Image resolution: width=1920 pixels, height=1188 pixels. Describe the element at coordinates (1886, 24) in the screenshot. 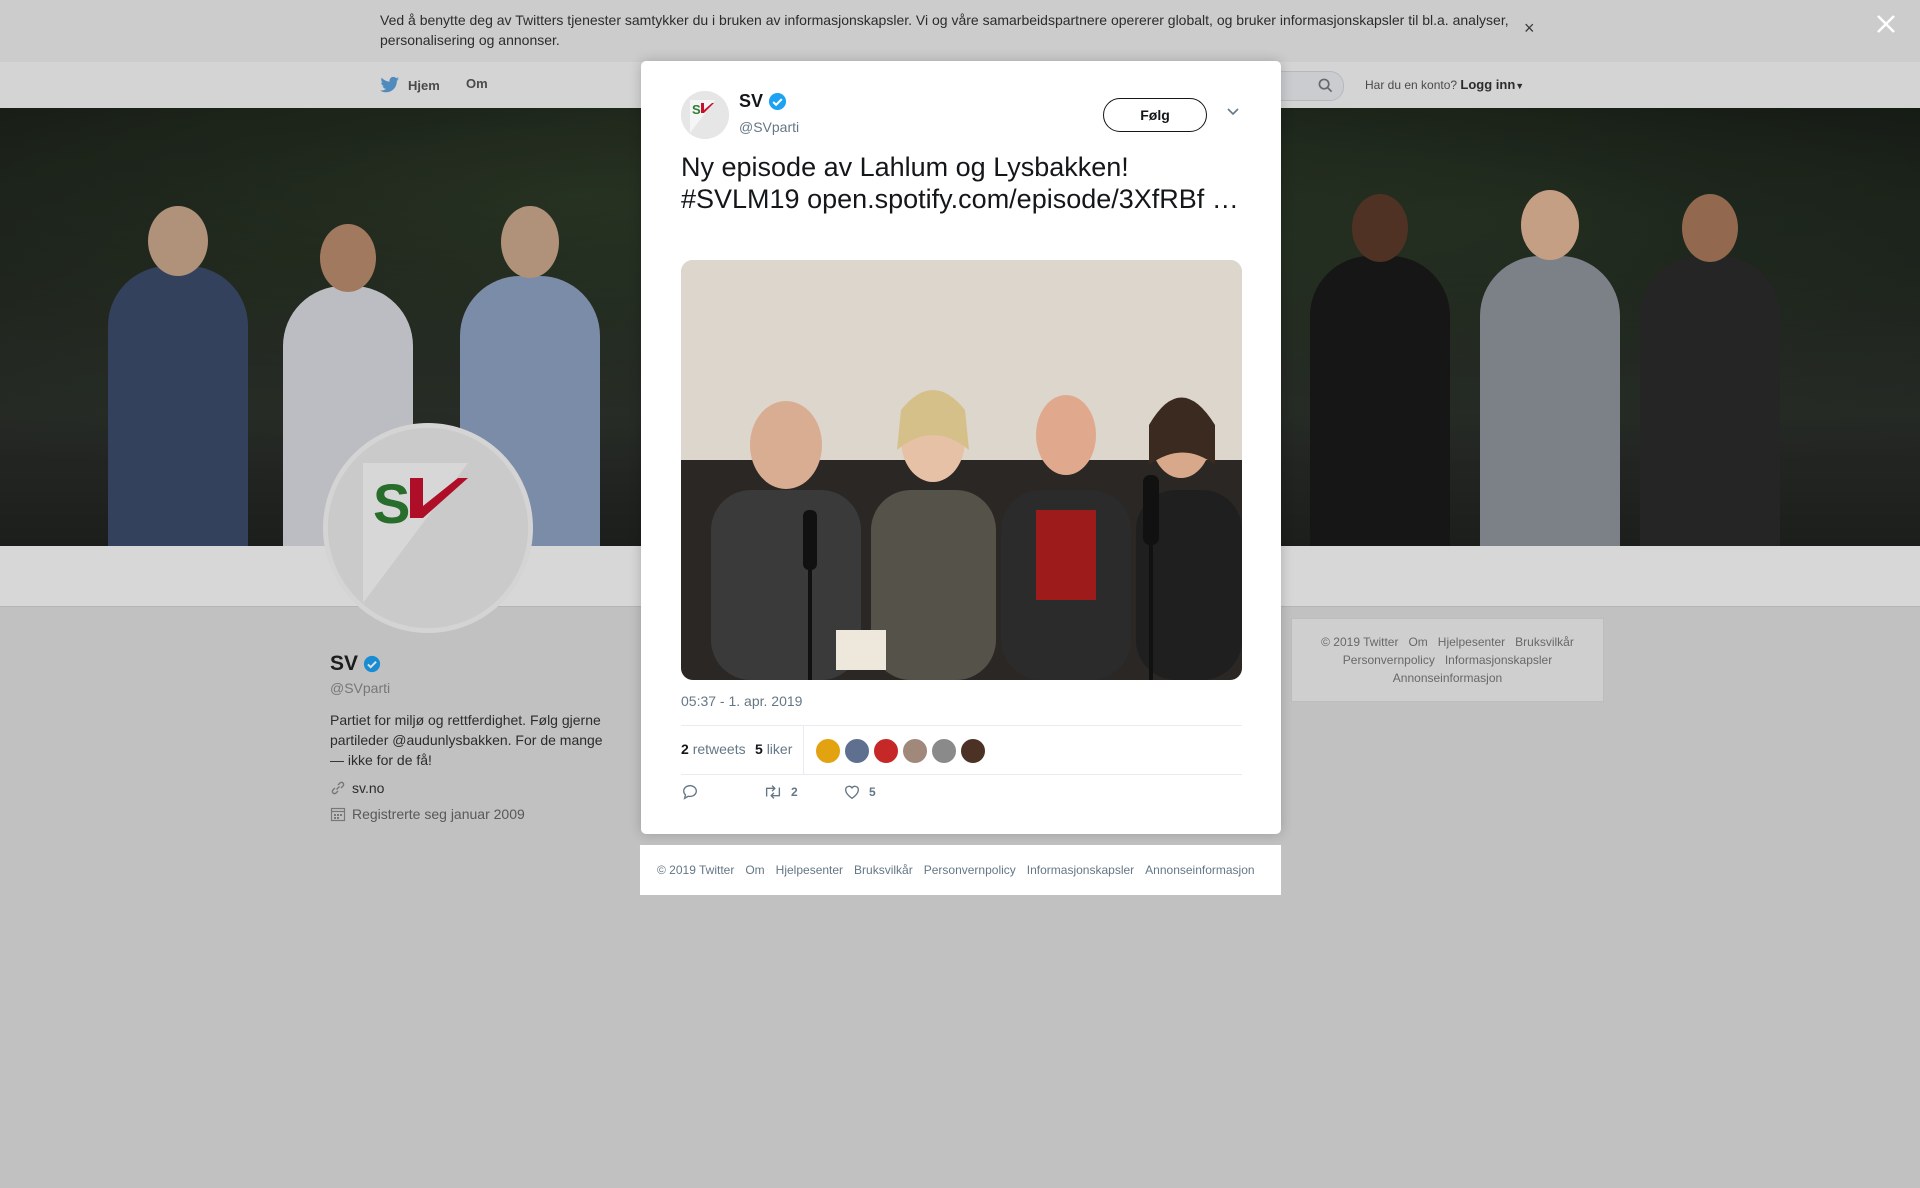

I see `close-modal-icon` at that location.